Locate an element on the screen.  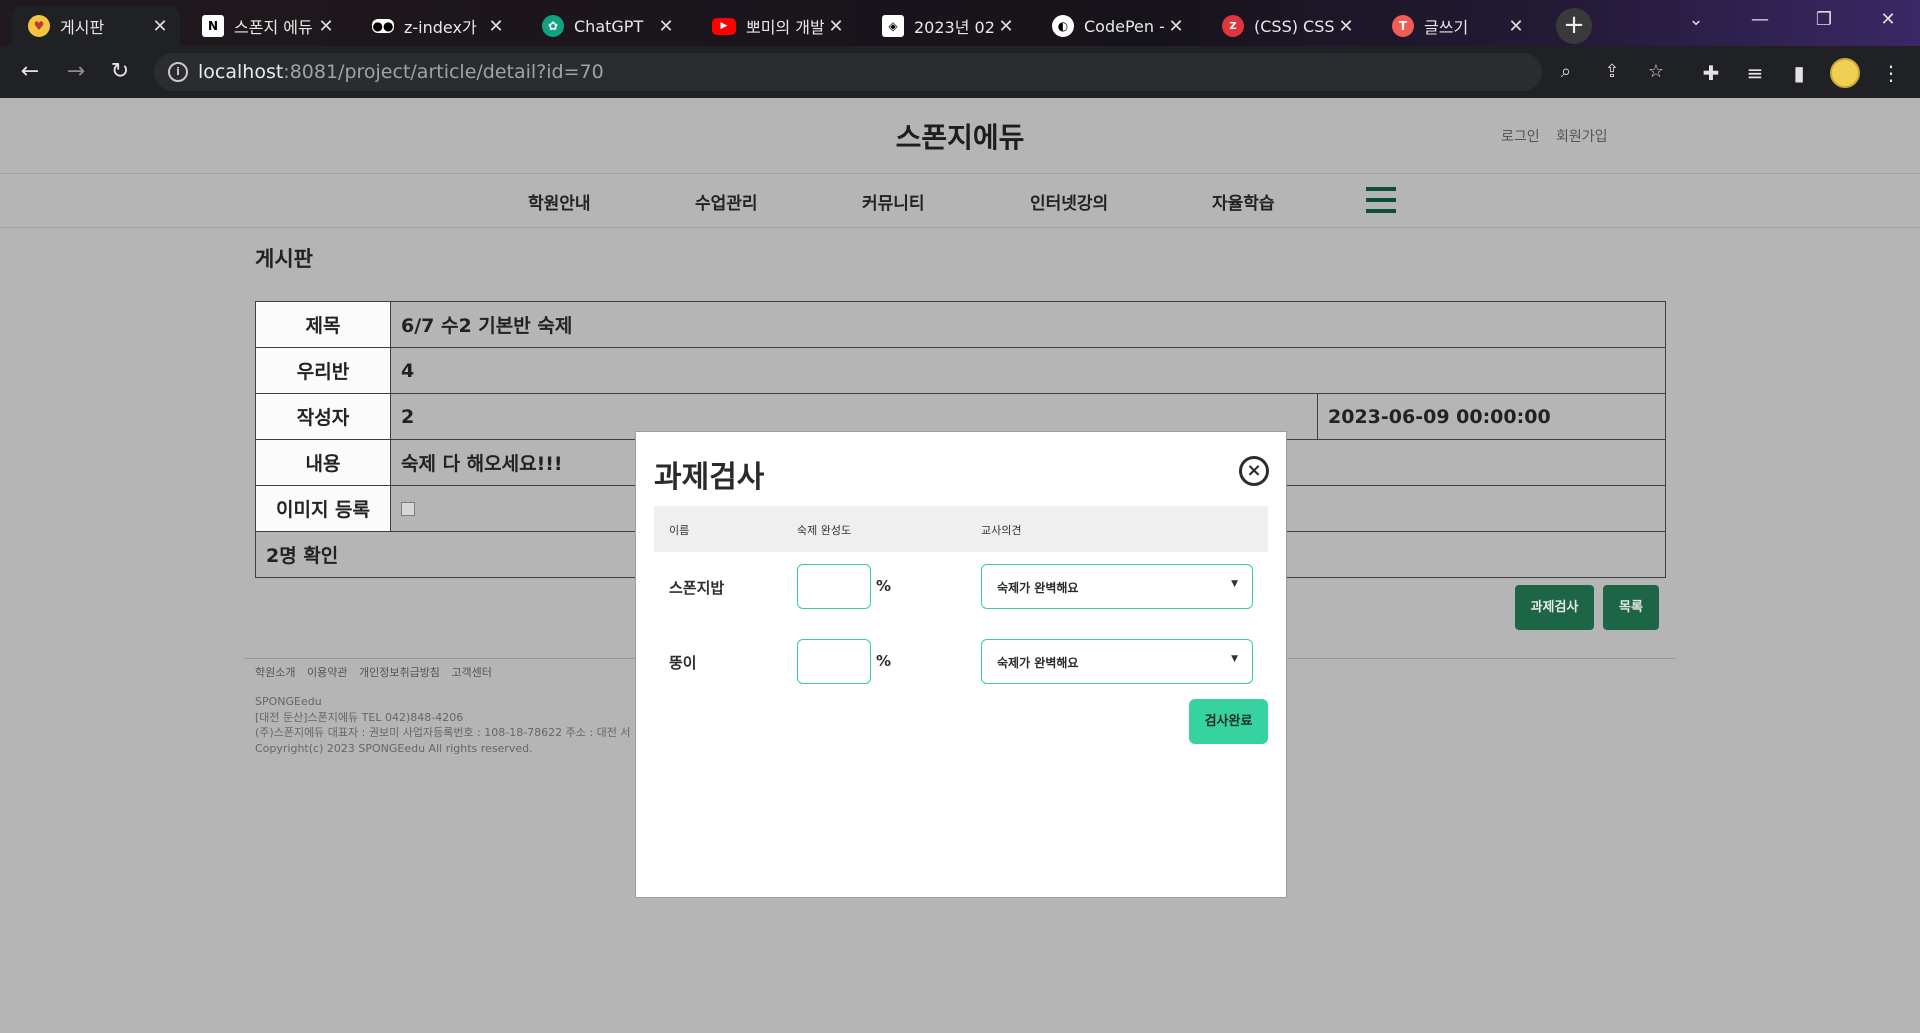
subject-label: 제목 is located at coordinates (323, 324).